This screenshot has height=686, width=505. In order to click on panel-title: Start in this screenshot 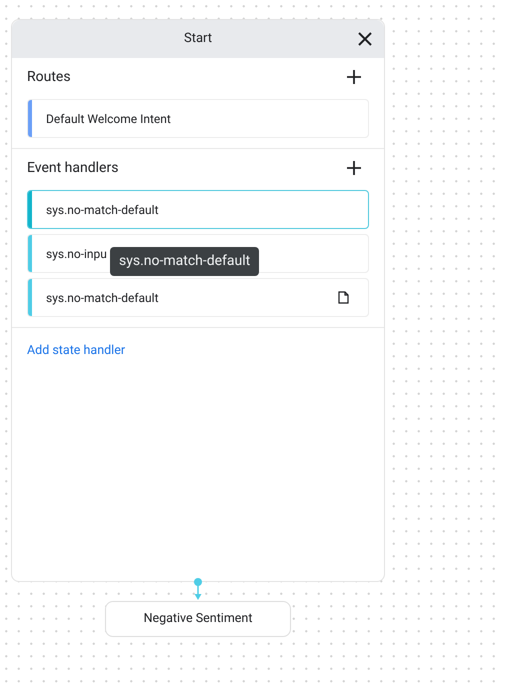, I will do `click(198, 39)`.